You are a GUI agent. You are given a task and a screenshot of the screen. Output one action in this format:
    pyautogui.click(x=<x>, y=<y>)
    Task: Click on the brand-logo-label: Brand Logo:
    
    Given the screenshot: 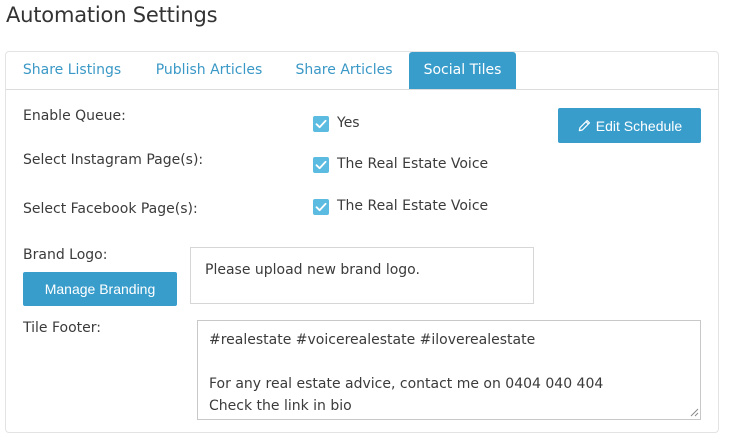 What is the action you would take?
    pyautogui.click(x=65, y=255)
    